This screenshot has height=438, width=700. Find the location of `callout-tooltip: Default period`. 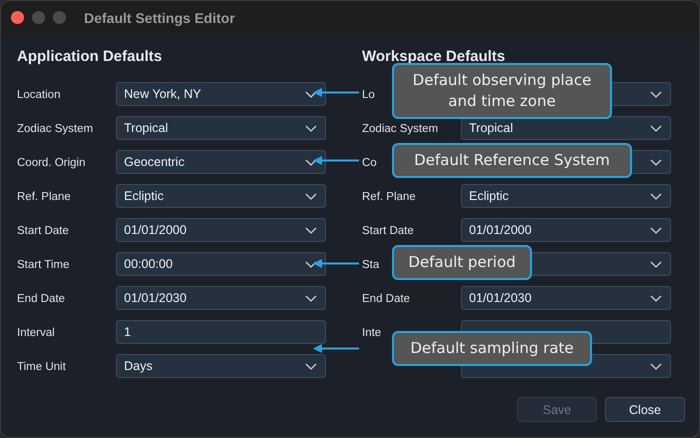

callout-tooltip: Default period is located at coordinates (462, 262).